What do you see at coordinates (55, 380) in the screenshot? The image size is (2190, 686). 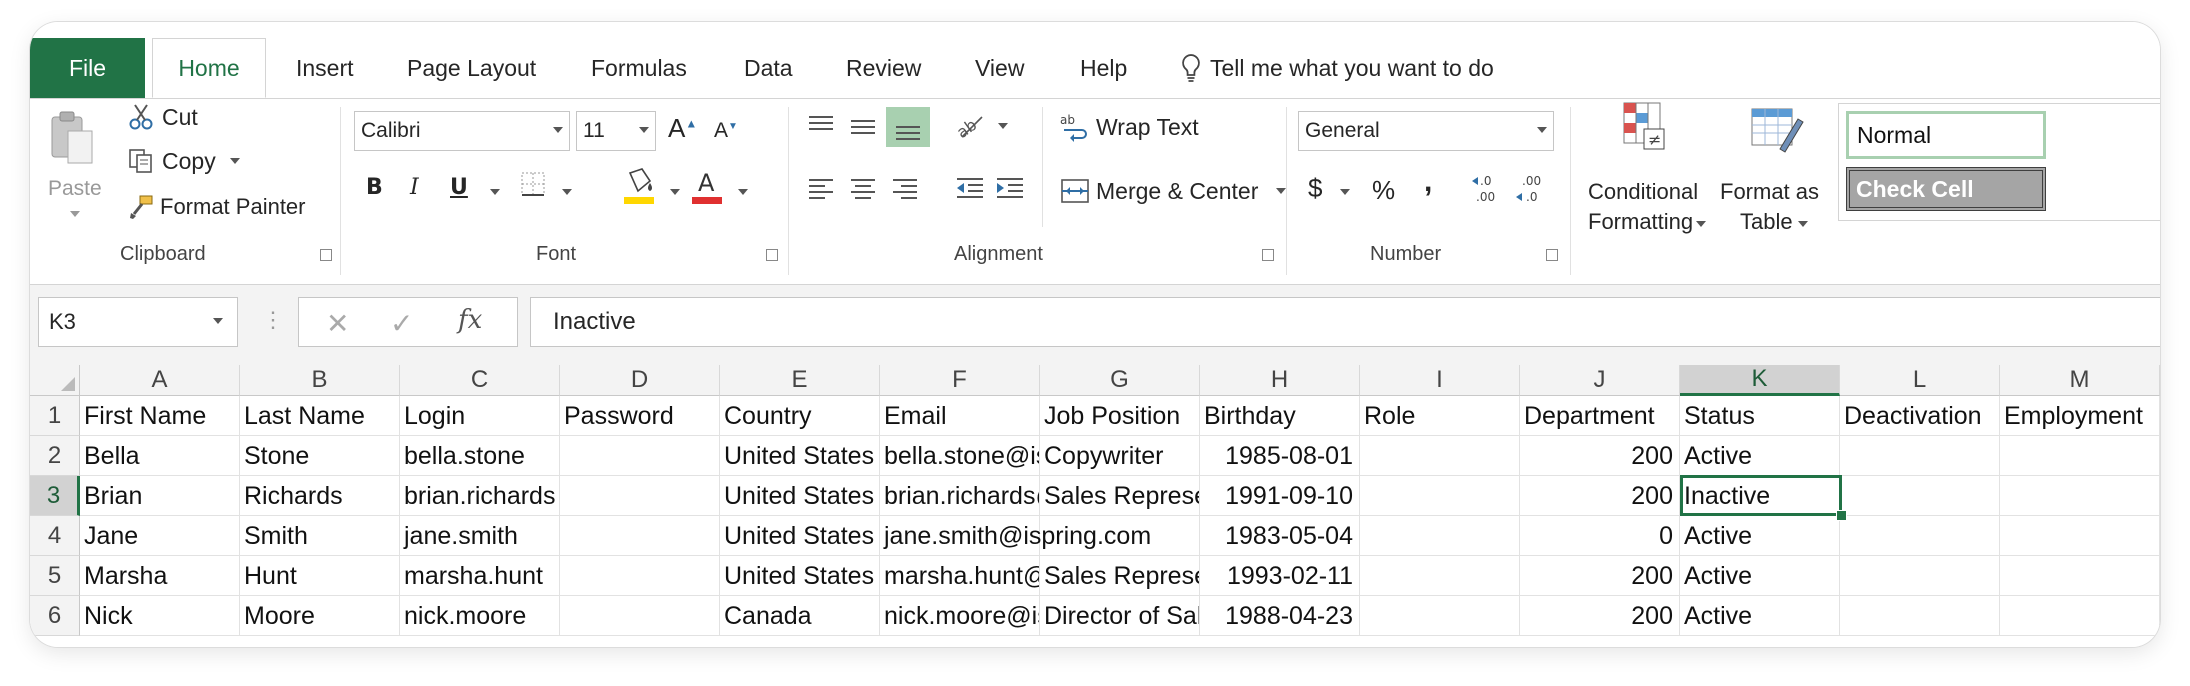 I see `select-all-corner` at bounding box center [55, 380].